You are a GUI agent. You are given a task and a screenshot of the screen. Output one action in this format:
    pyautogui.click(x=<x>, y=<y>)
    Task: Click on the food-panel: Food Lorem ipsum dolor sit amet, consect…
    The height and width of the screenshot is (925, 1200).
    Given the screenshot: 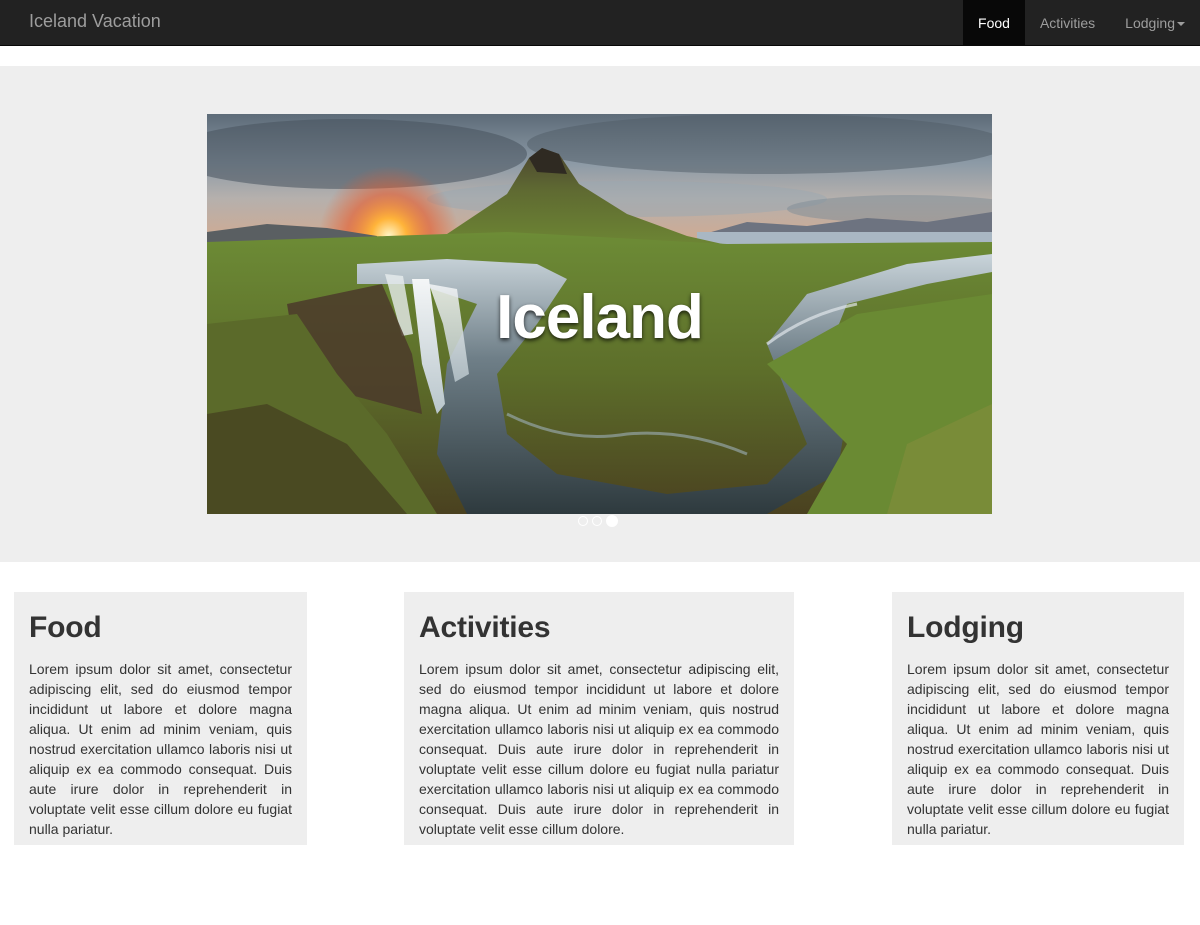 What is the action you would take?
    pyautogui.click(x=160, y=718)
    